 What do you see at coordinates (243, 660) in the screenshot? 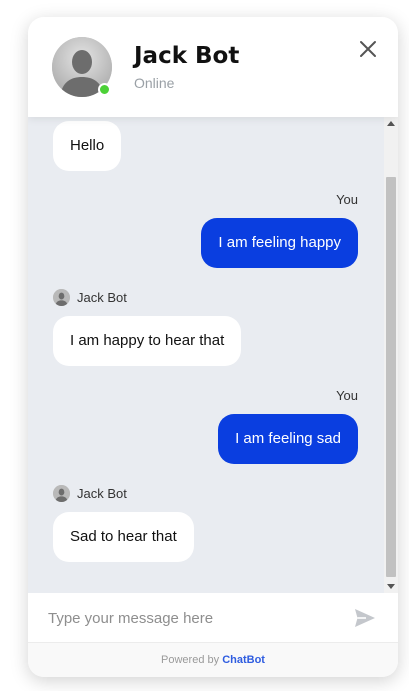
I see `chatbot-brand-link: ChatBot` at bounding box center [243, 660].